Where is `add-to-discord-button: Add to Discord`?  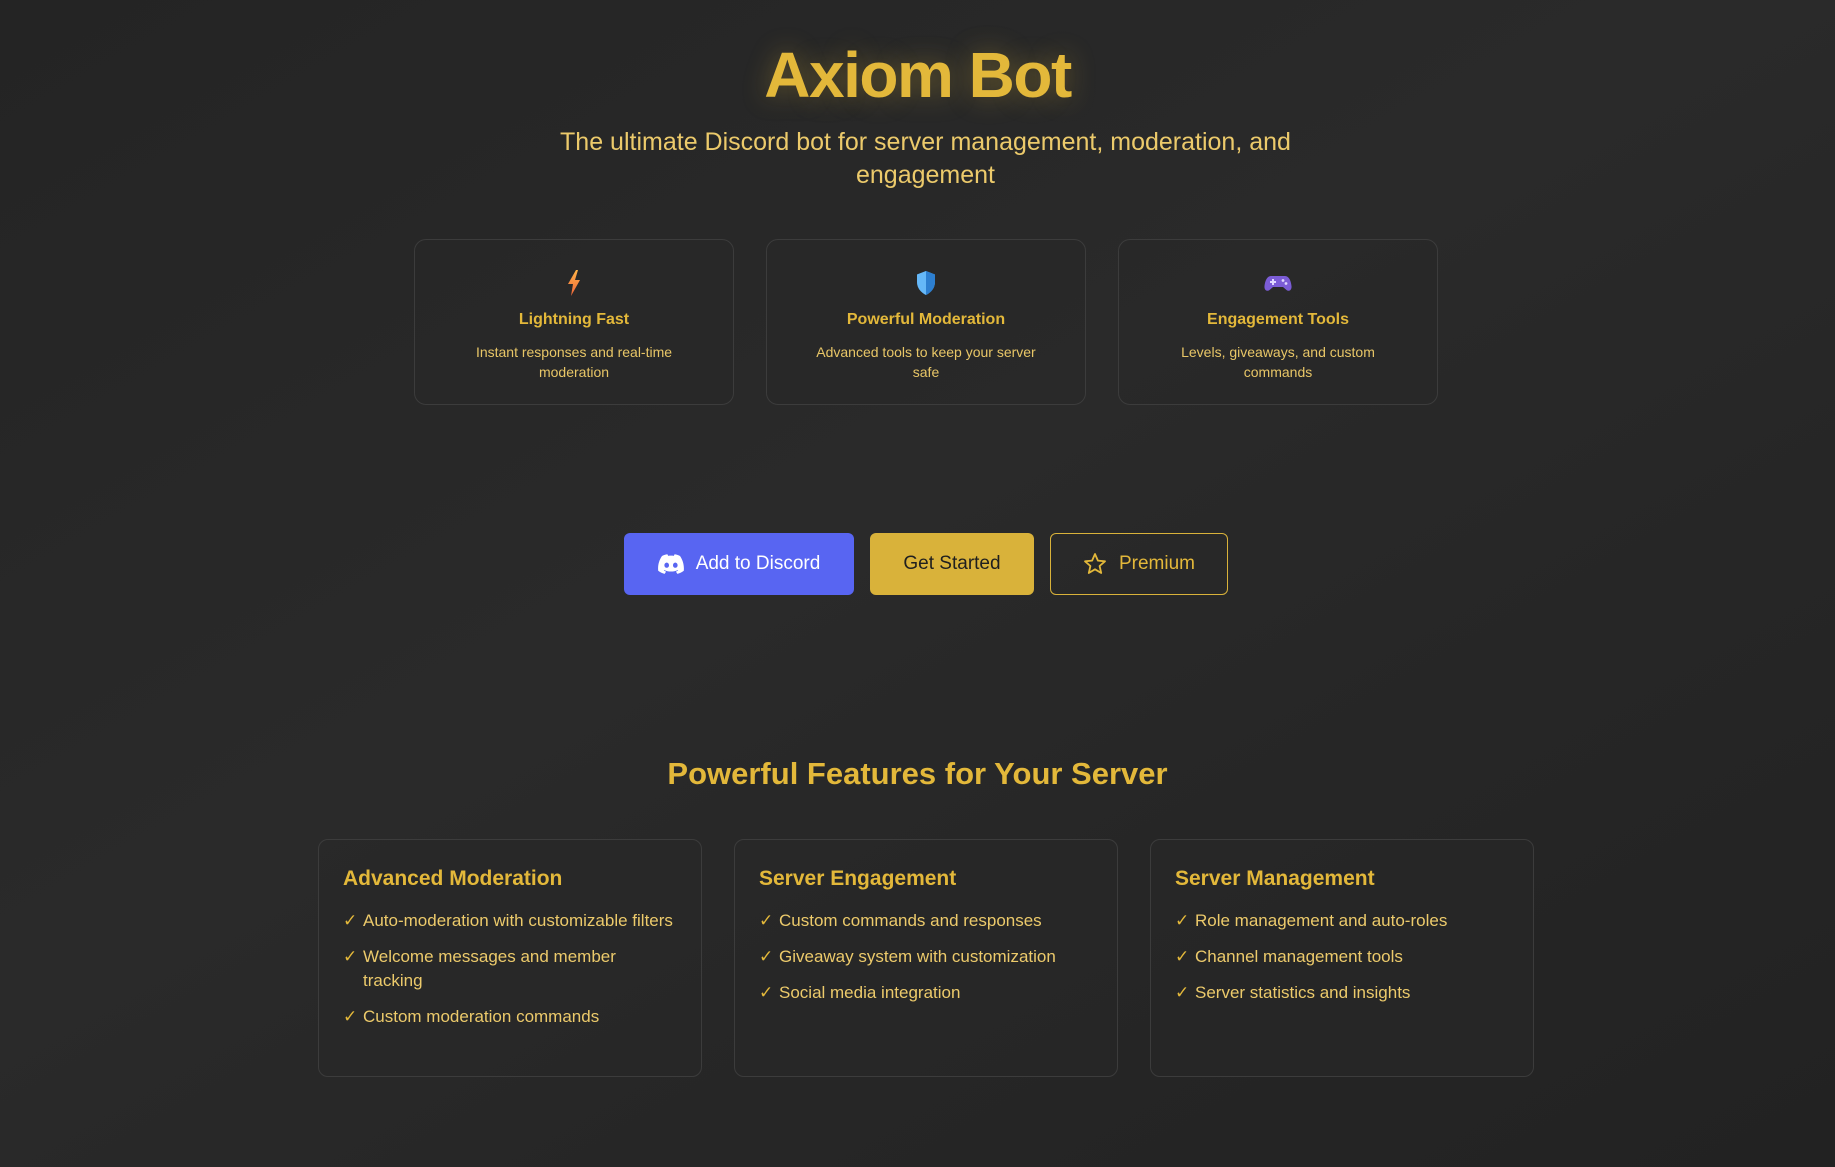
add-to-discord-button: Add to Discord is located at coordinates (739, 564).